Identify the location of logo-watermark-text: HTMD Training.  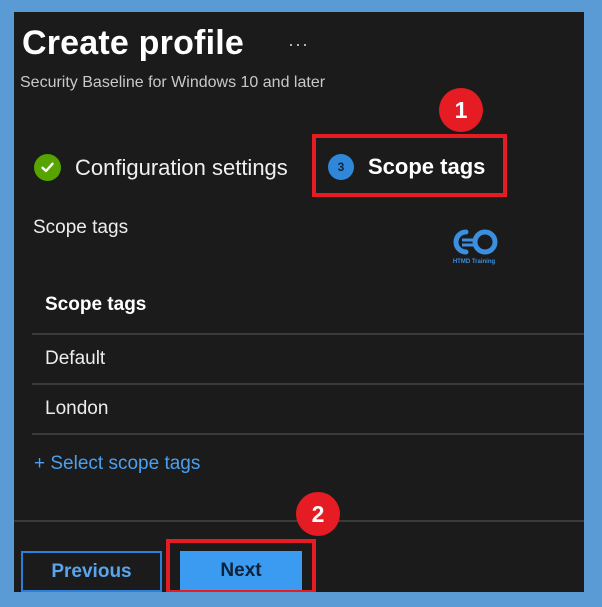
(474, 262).